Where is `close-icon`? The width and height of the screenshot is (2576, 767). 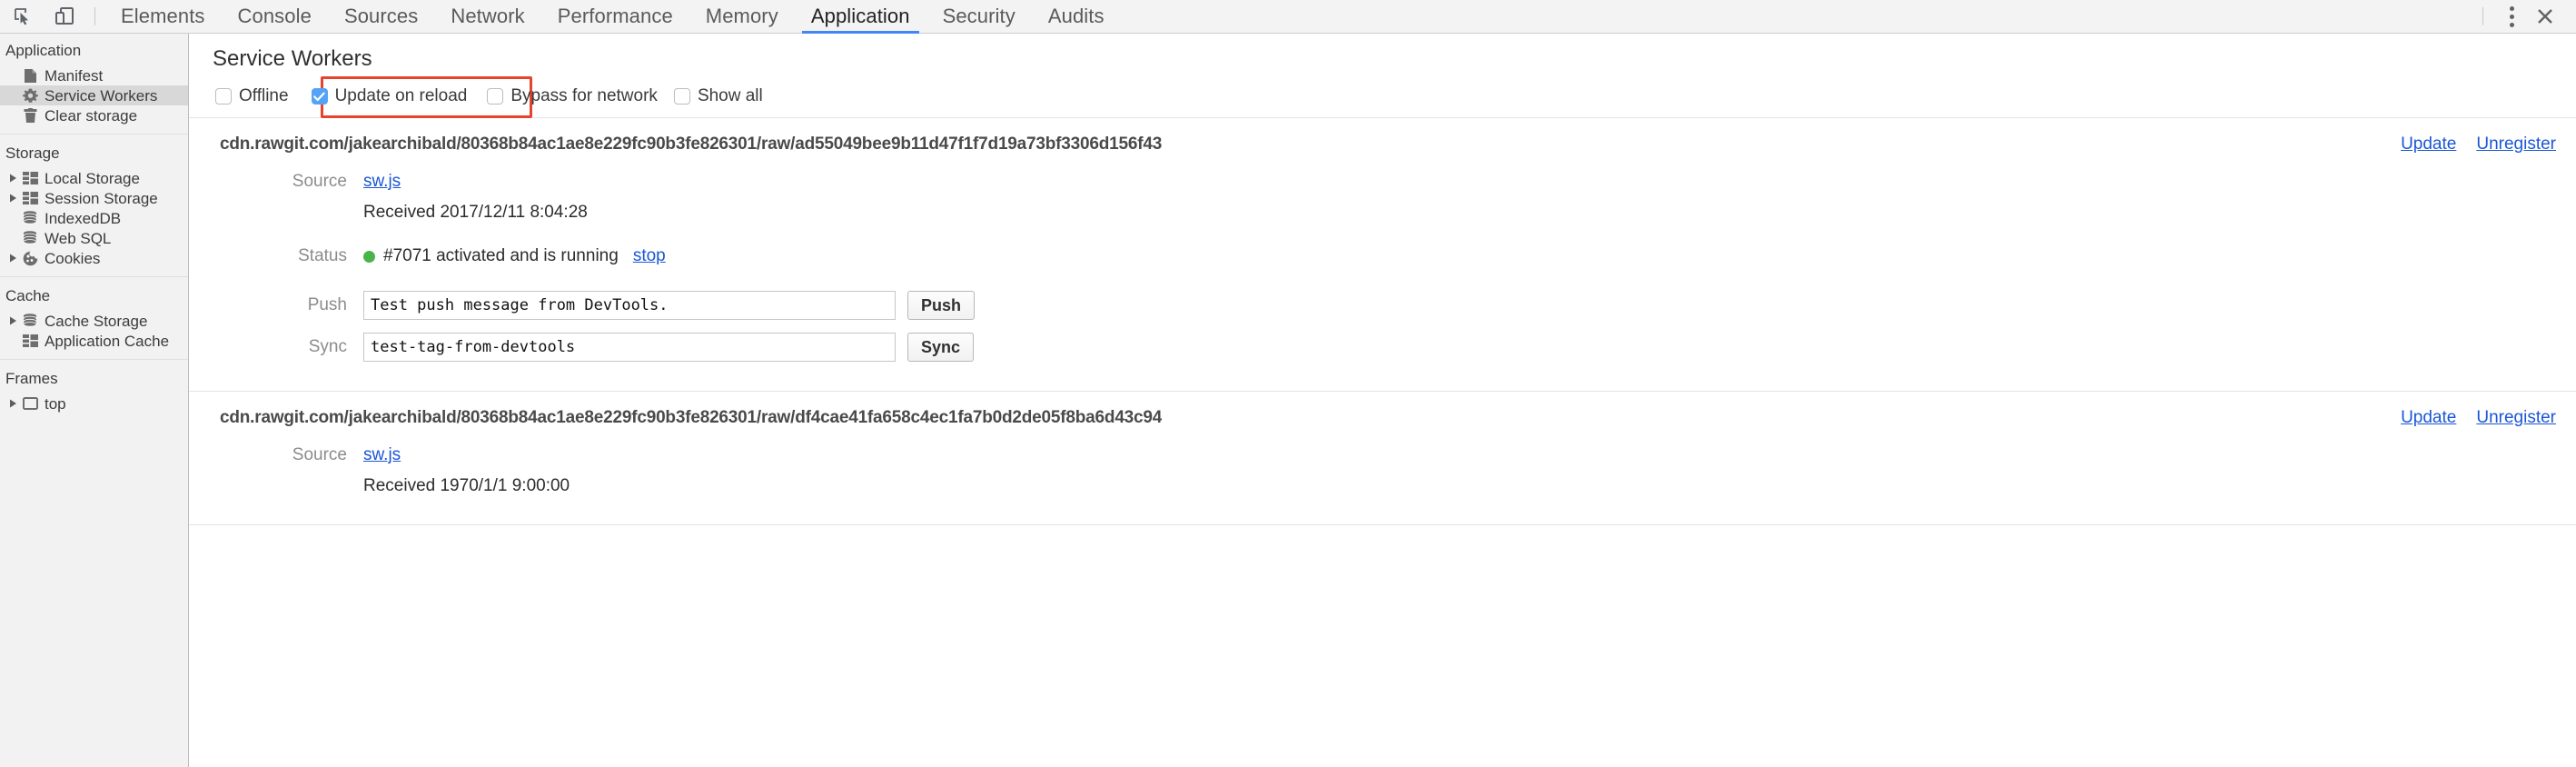 close-icon is located at coordinates (2545, 16).